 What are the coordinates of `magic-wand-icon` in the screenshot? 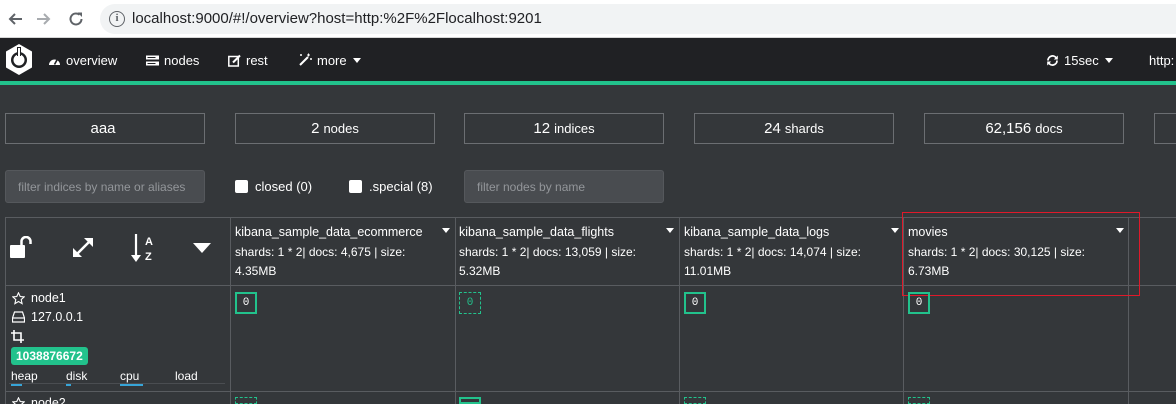 It's located at (305, 60).